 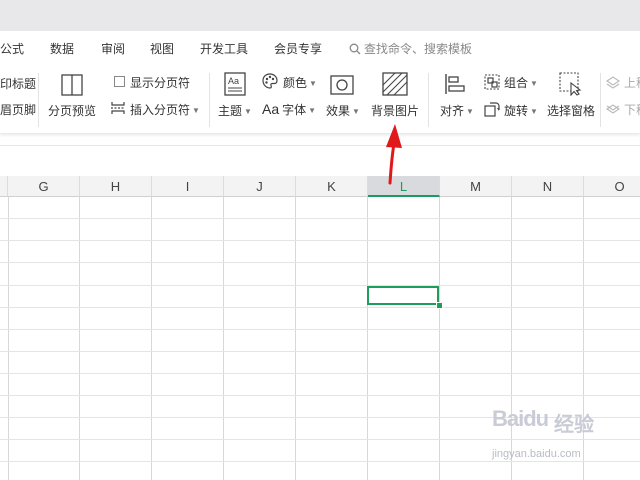 What do you see at coordinates (612, 186) in the screenshot?
I see `column-header-o: O` at bounding box center [612, 186].